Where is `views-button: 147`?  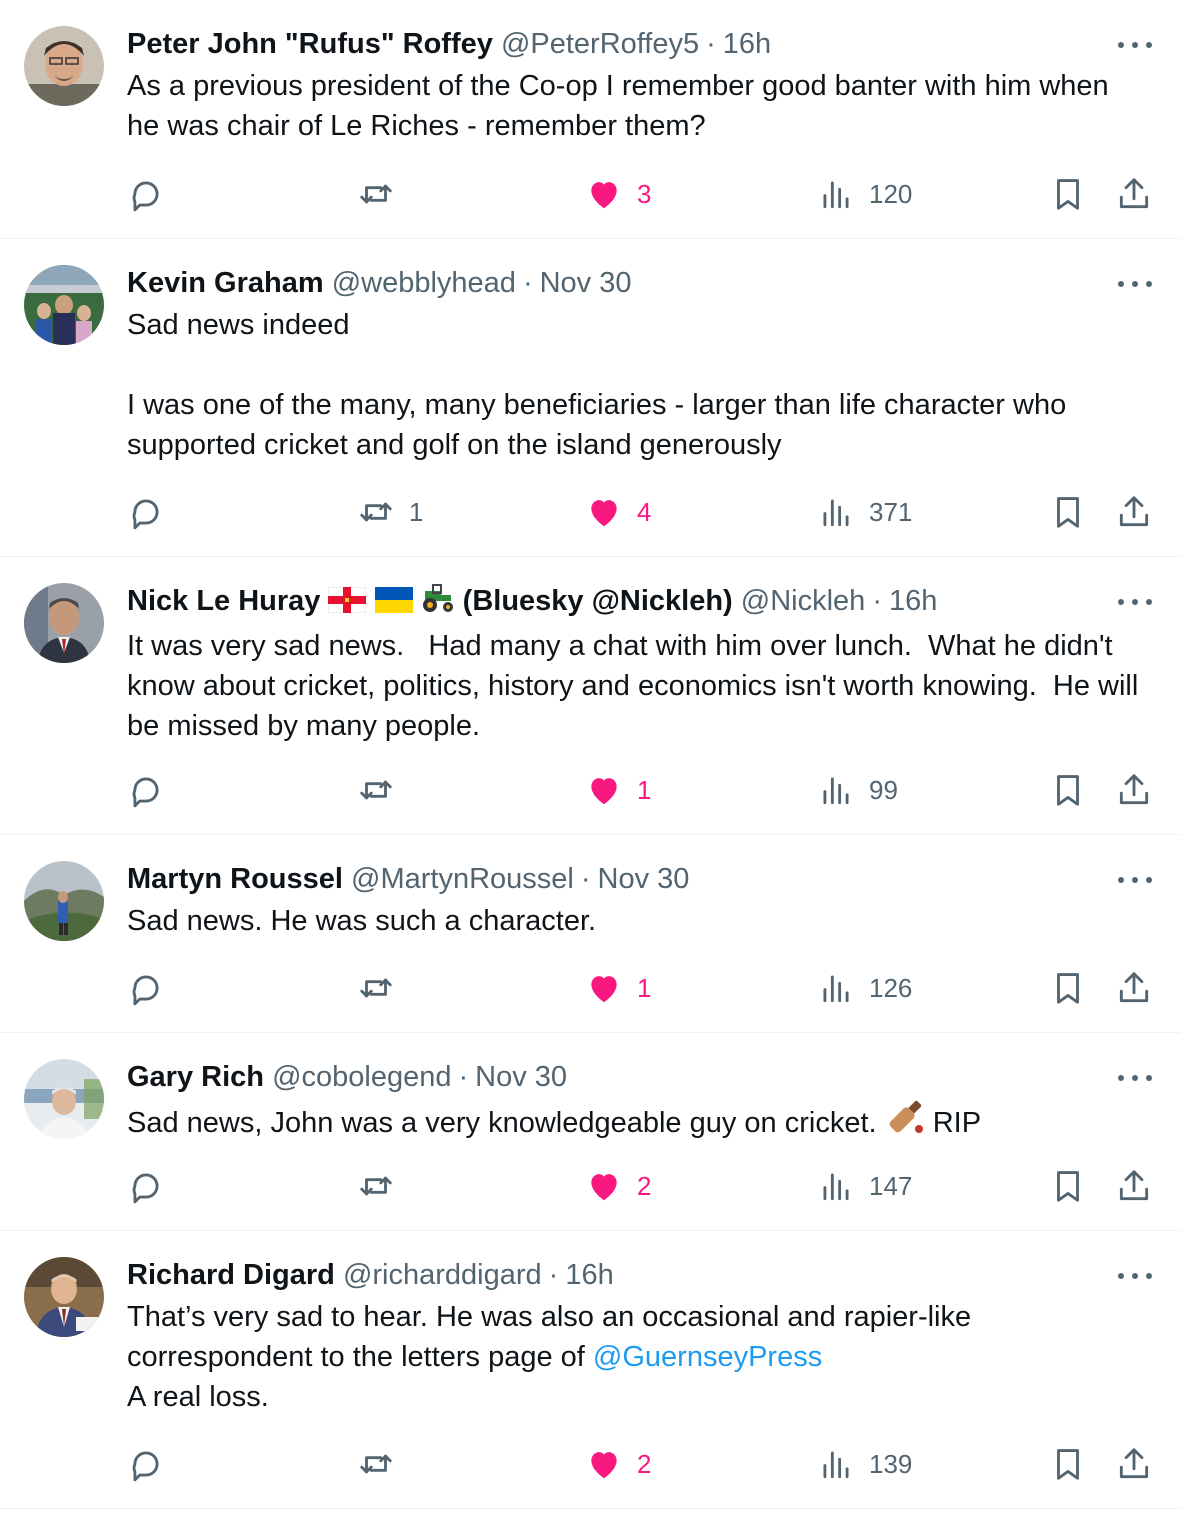
views-button: 147 is located at coordinates (864, 1186).